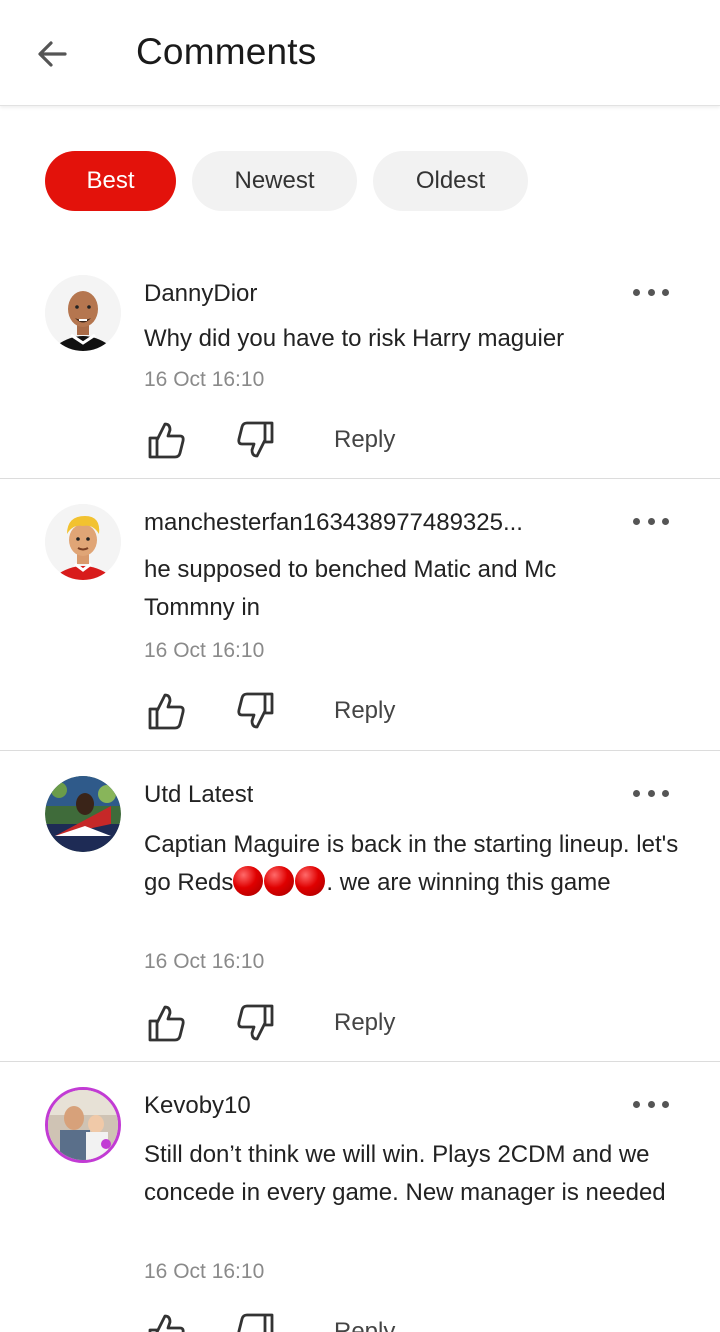  Describe the element at coordinates (450, 181) in the screenshot. I see `filter-oldest-chip: Oldest` at that location.